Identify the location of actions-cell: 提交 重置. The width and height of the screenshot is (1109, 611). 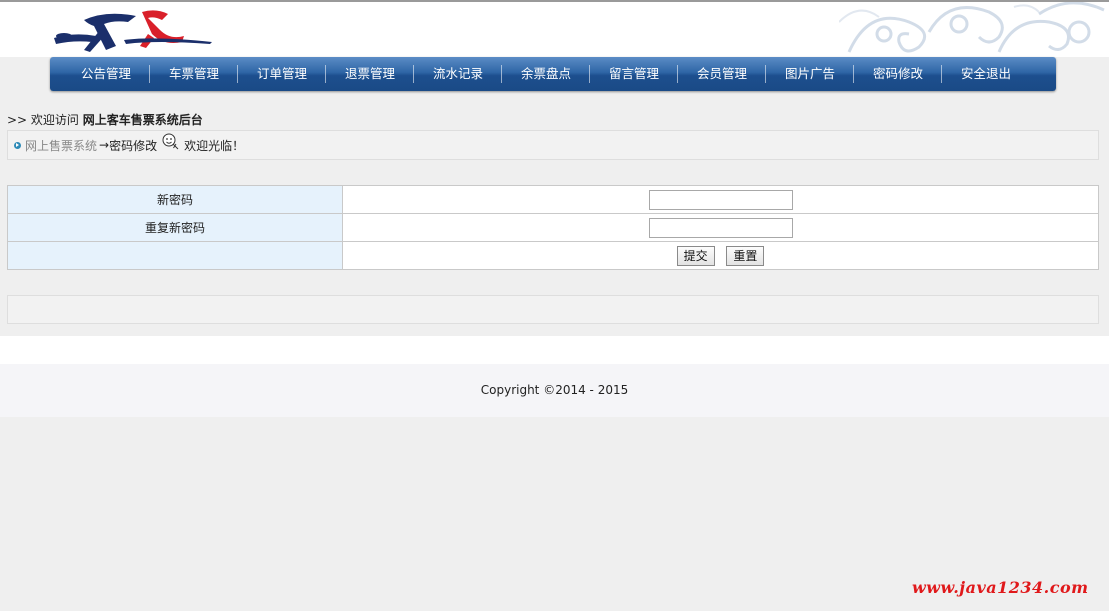
(720, 255).